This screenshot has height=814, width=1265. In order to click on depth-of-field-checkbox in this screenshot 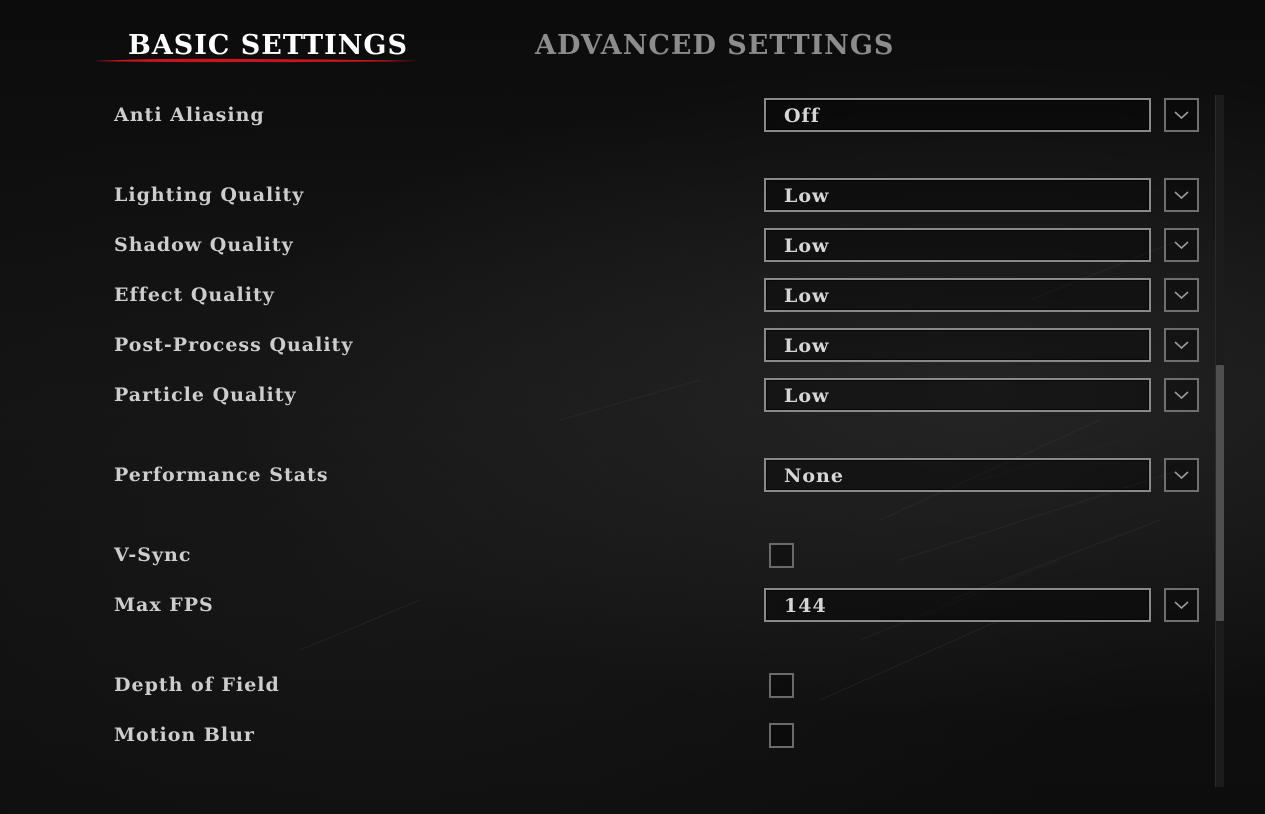, I will do `click(781, 685)`.